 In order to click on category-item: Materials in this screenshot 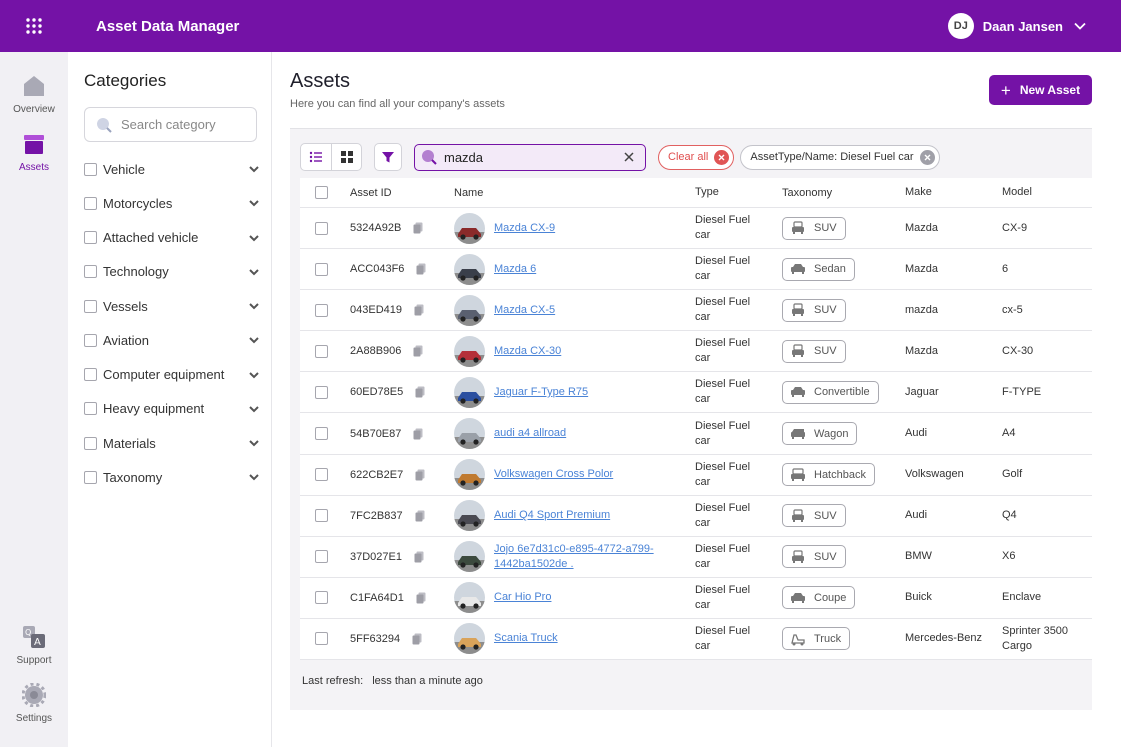, I will do `click(172, 443)`.